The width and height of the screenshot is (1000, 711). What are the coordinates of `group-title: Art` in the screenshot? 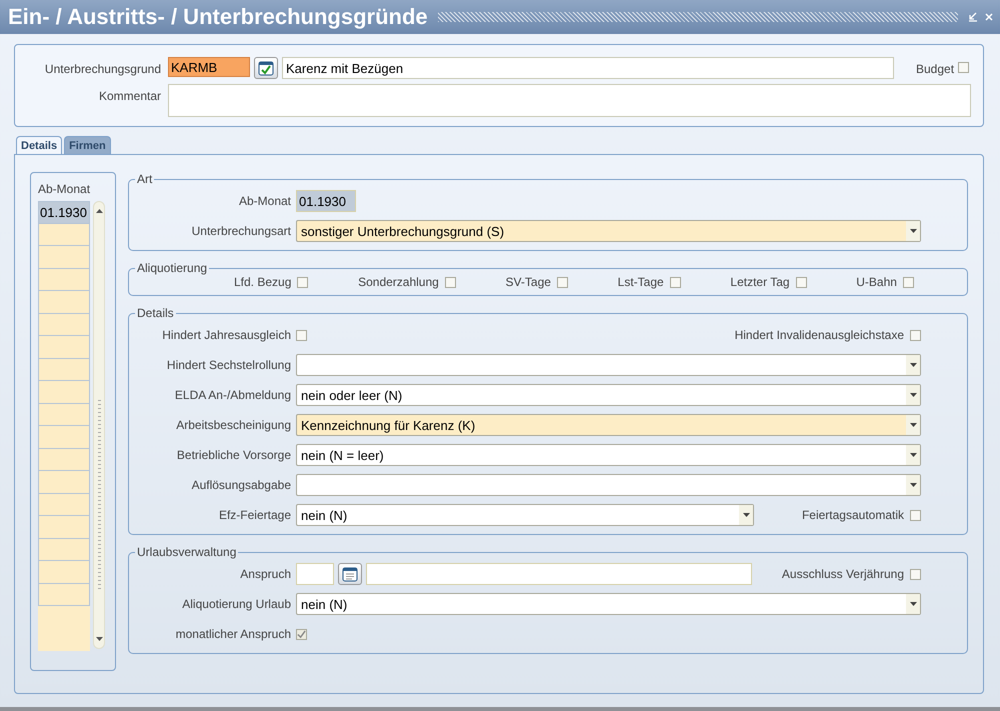 It's located at (145, 179).